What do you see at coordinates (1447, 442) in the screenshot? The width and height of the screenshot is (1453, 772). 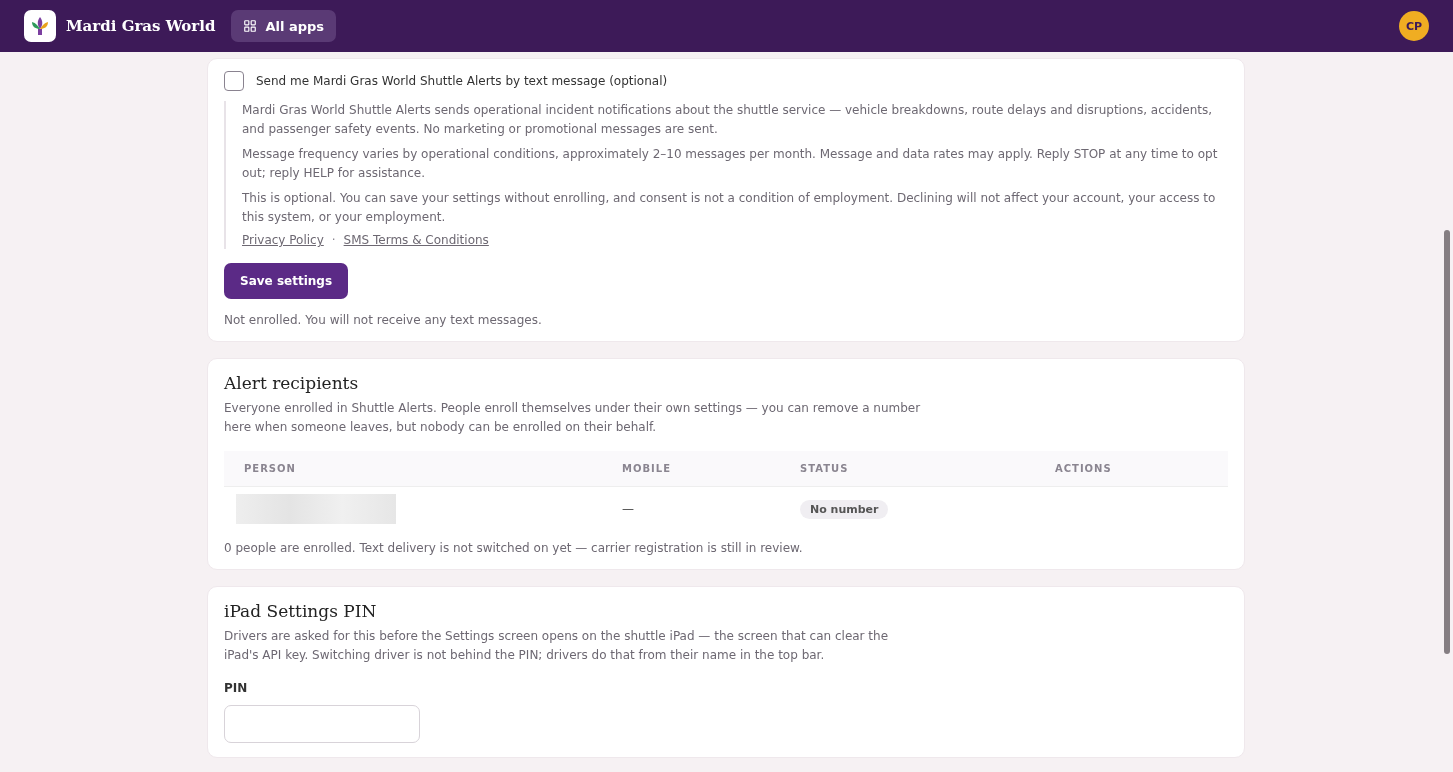 I see `scrollbar` at bounding box center [1447, 442].